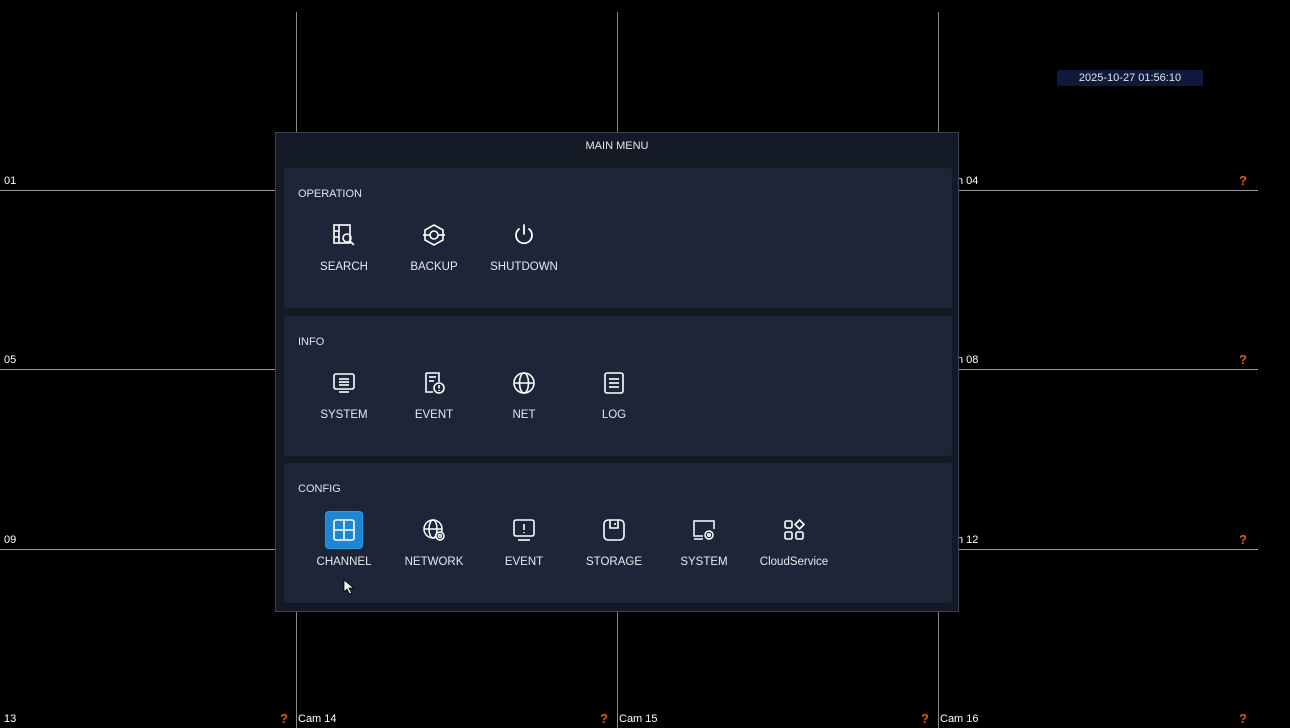  What do you see at coordinates (344, 562) in the screenshot?
I see `channel-label: CHANNEL` at bounding box center [344, 562].